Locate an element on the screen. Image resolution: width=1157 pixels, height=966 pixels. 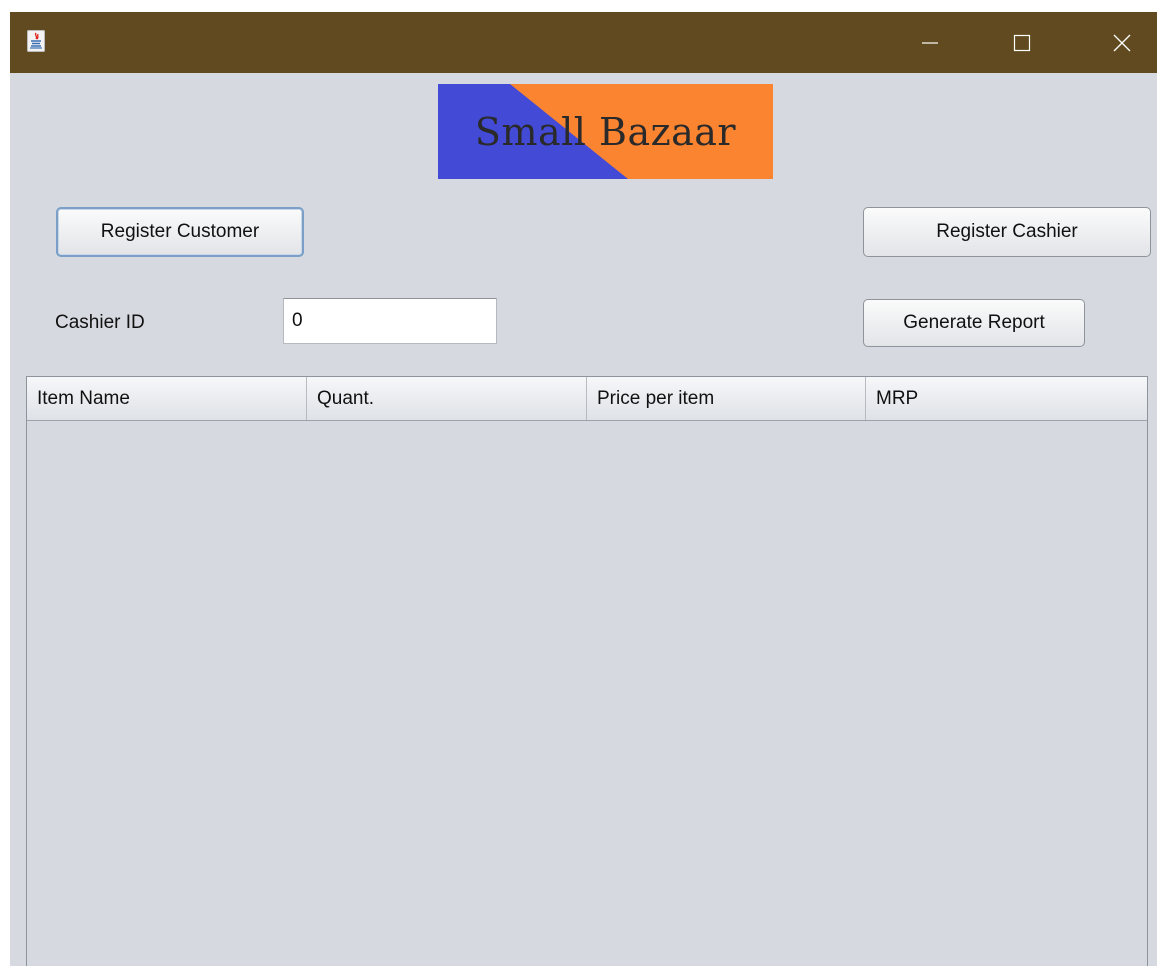
minimize-button is located at coordinates (930, 42).